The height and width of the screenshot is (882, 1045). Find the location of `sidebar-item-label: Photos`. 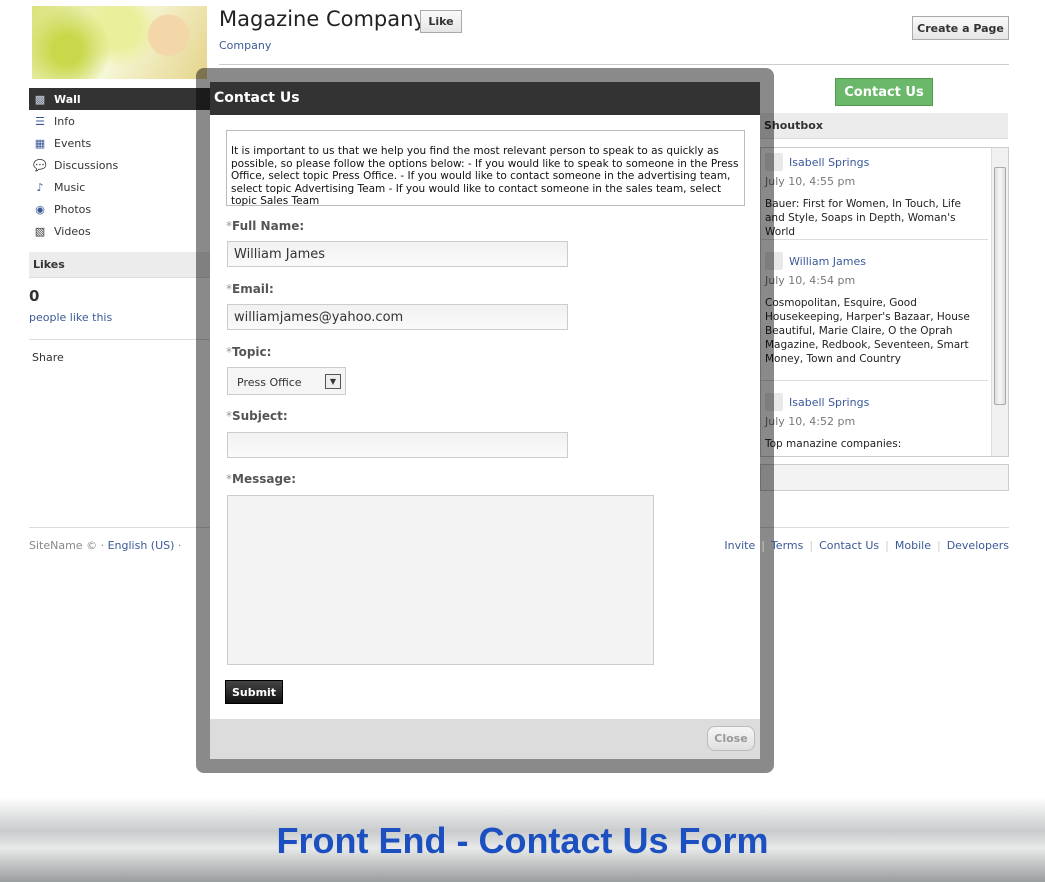

sidebar-item-label: Photos is located at coordinates (73, 209).